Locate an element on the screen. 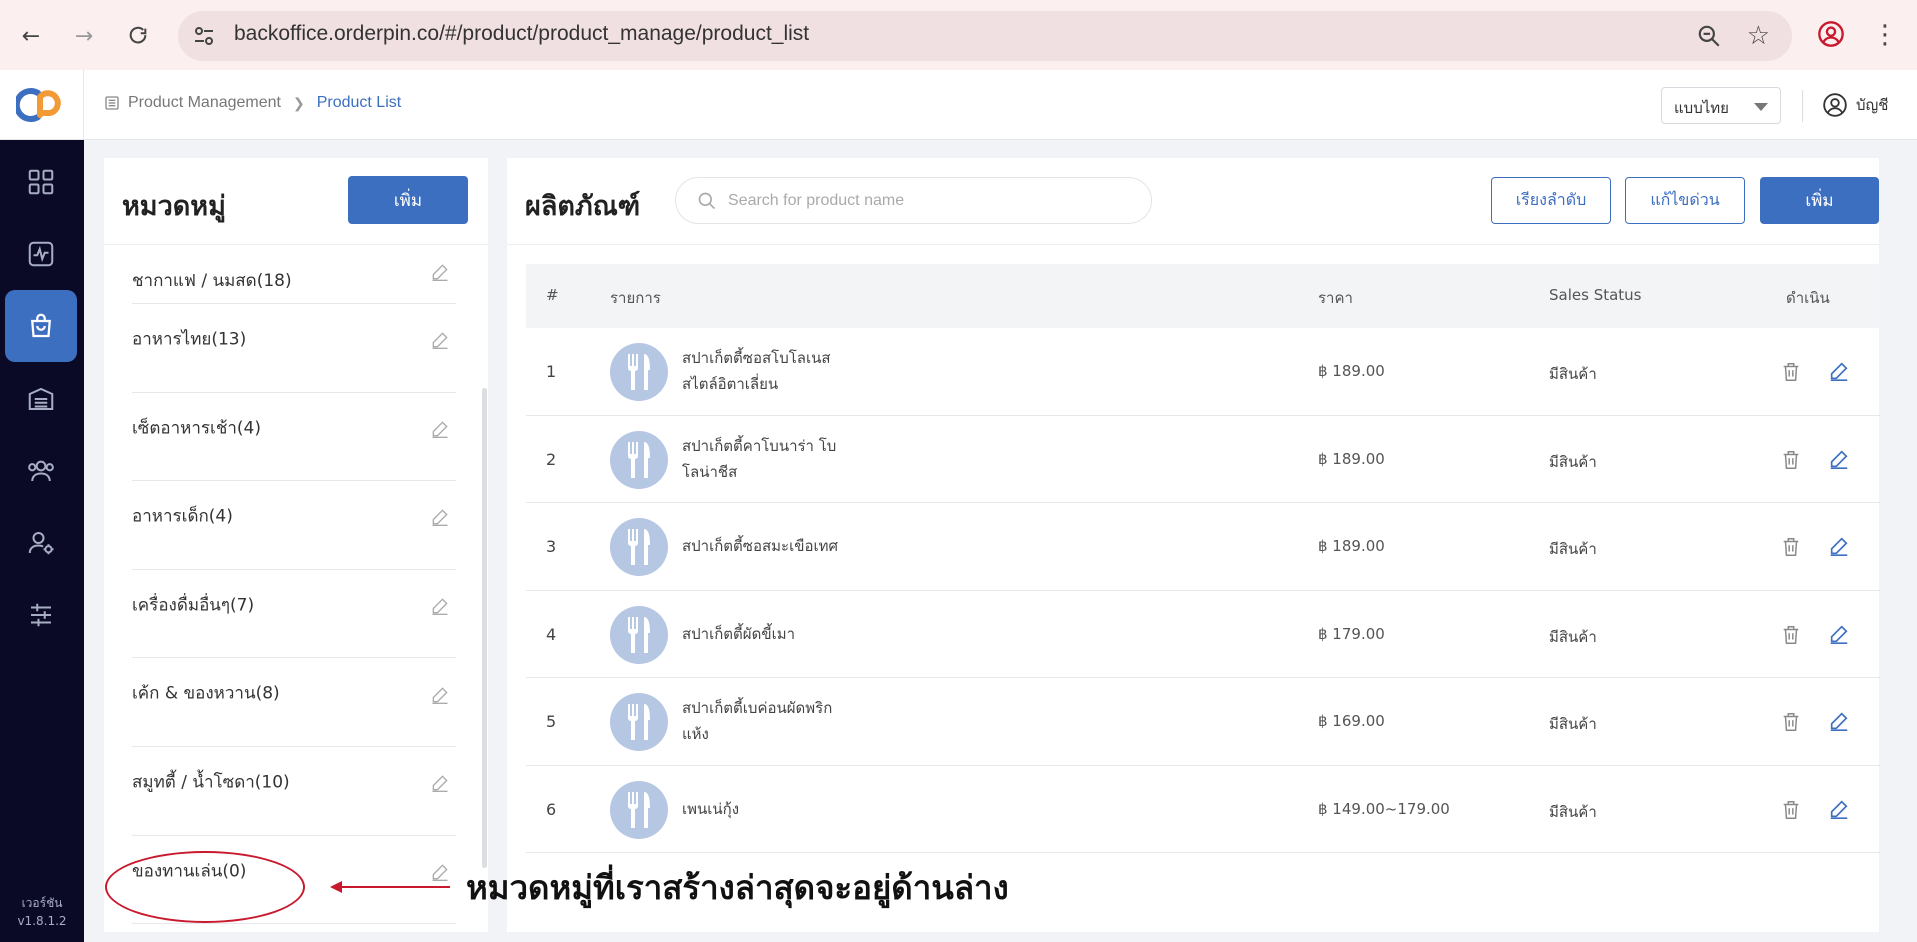  user-settings-icon is located at coordinates (41, 543).